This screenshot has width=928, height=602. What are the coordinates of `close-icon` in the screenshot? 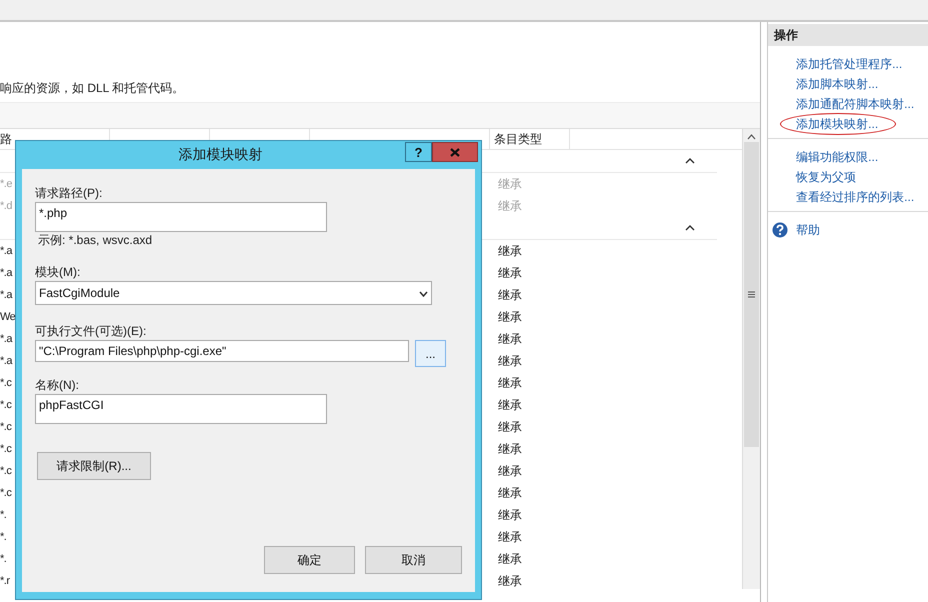 It's located at (455, 152).